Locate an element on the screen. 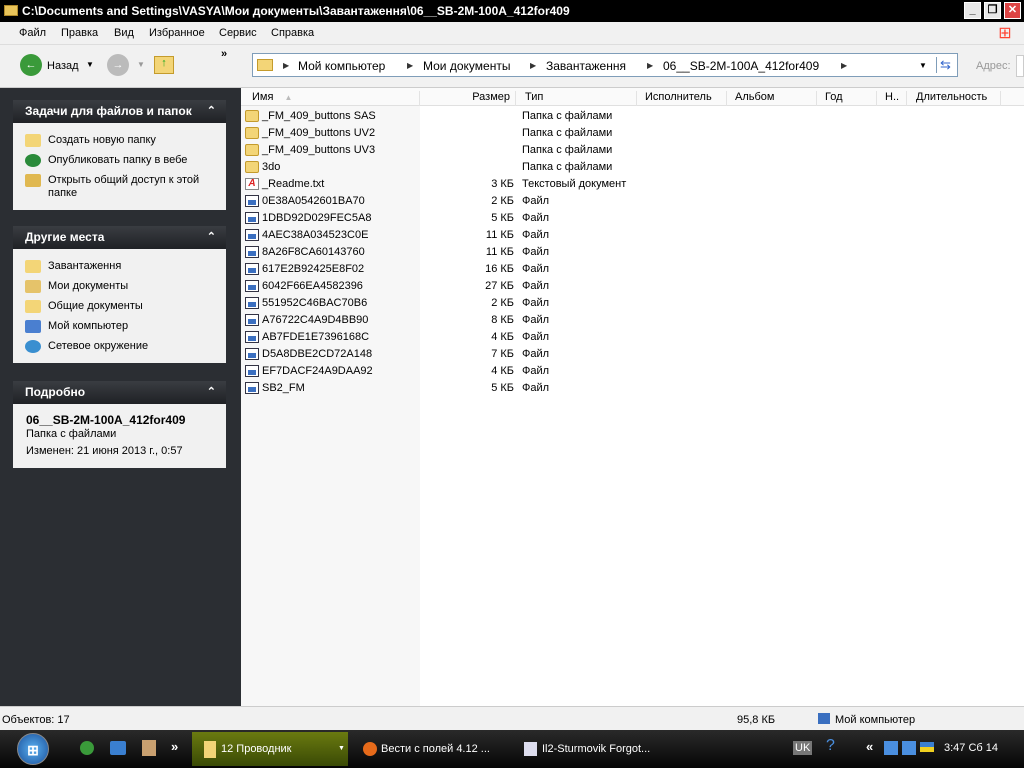 This screenshot has width=1024, height=768. menu-favorites: Избранное is located at coordinates (177, 33).